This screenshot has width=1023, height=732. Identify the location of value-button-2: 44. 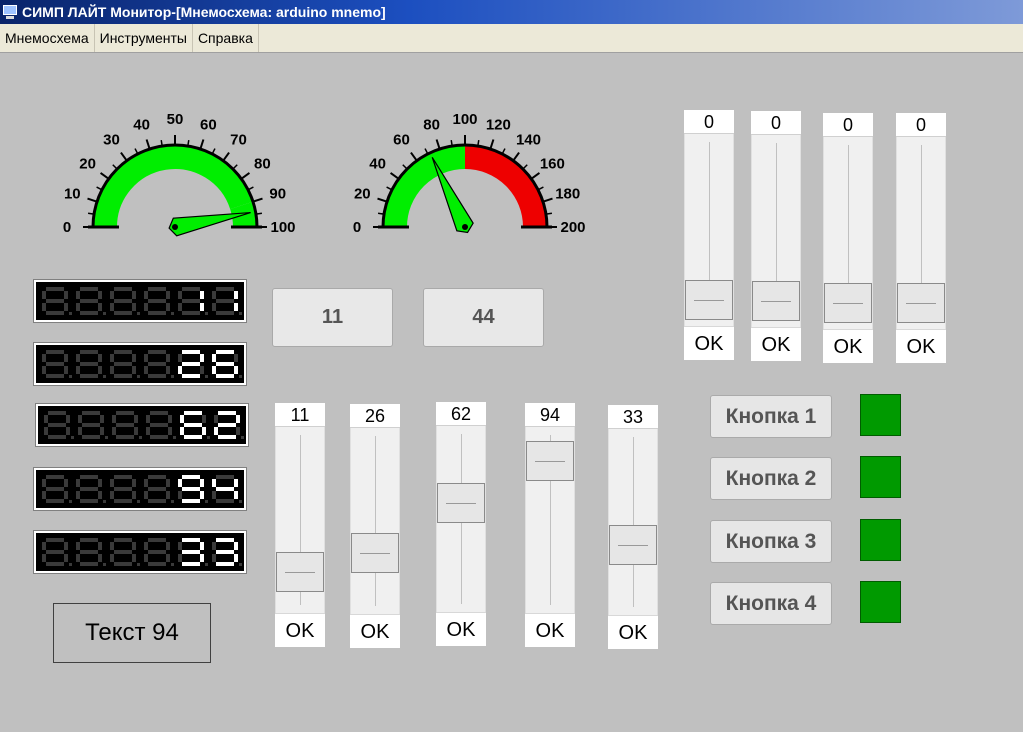
(483, 317).